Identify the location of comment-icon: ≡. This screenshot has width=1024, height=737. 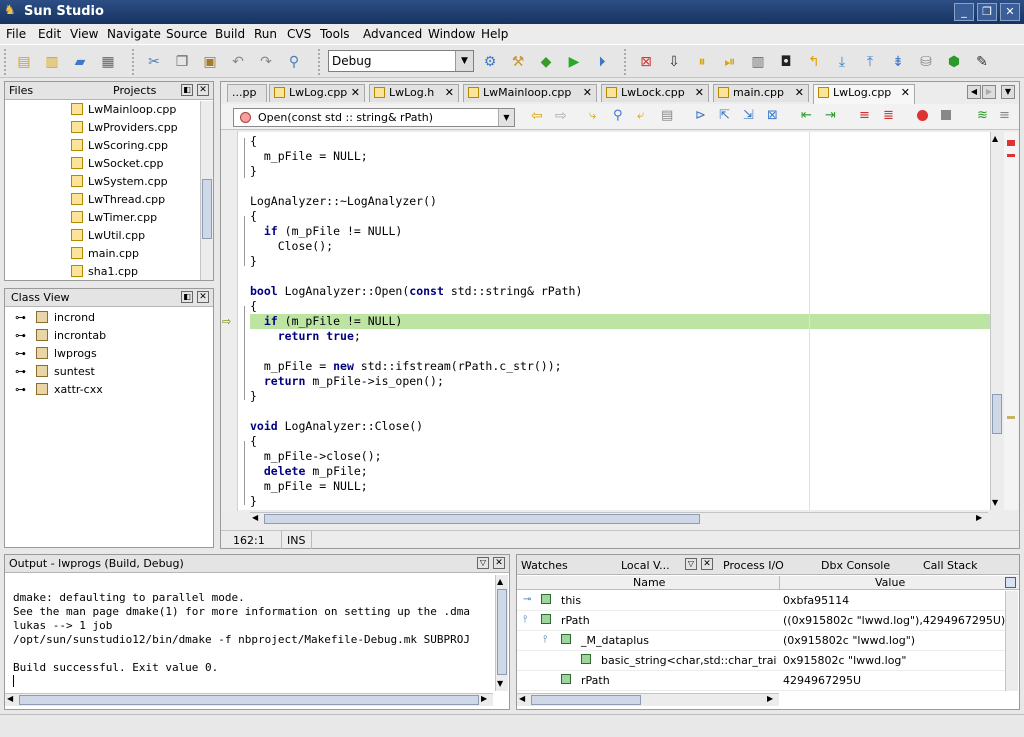
(864, 115).